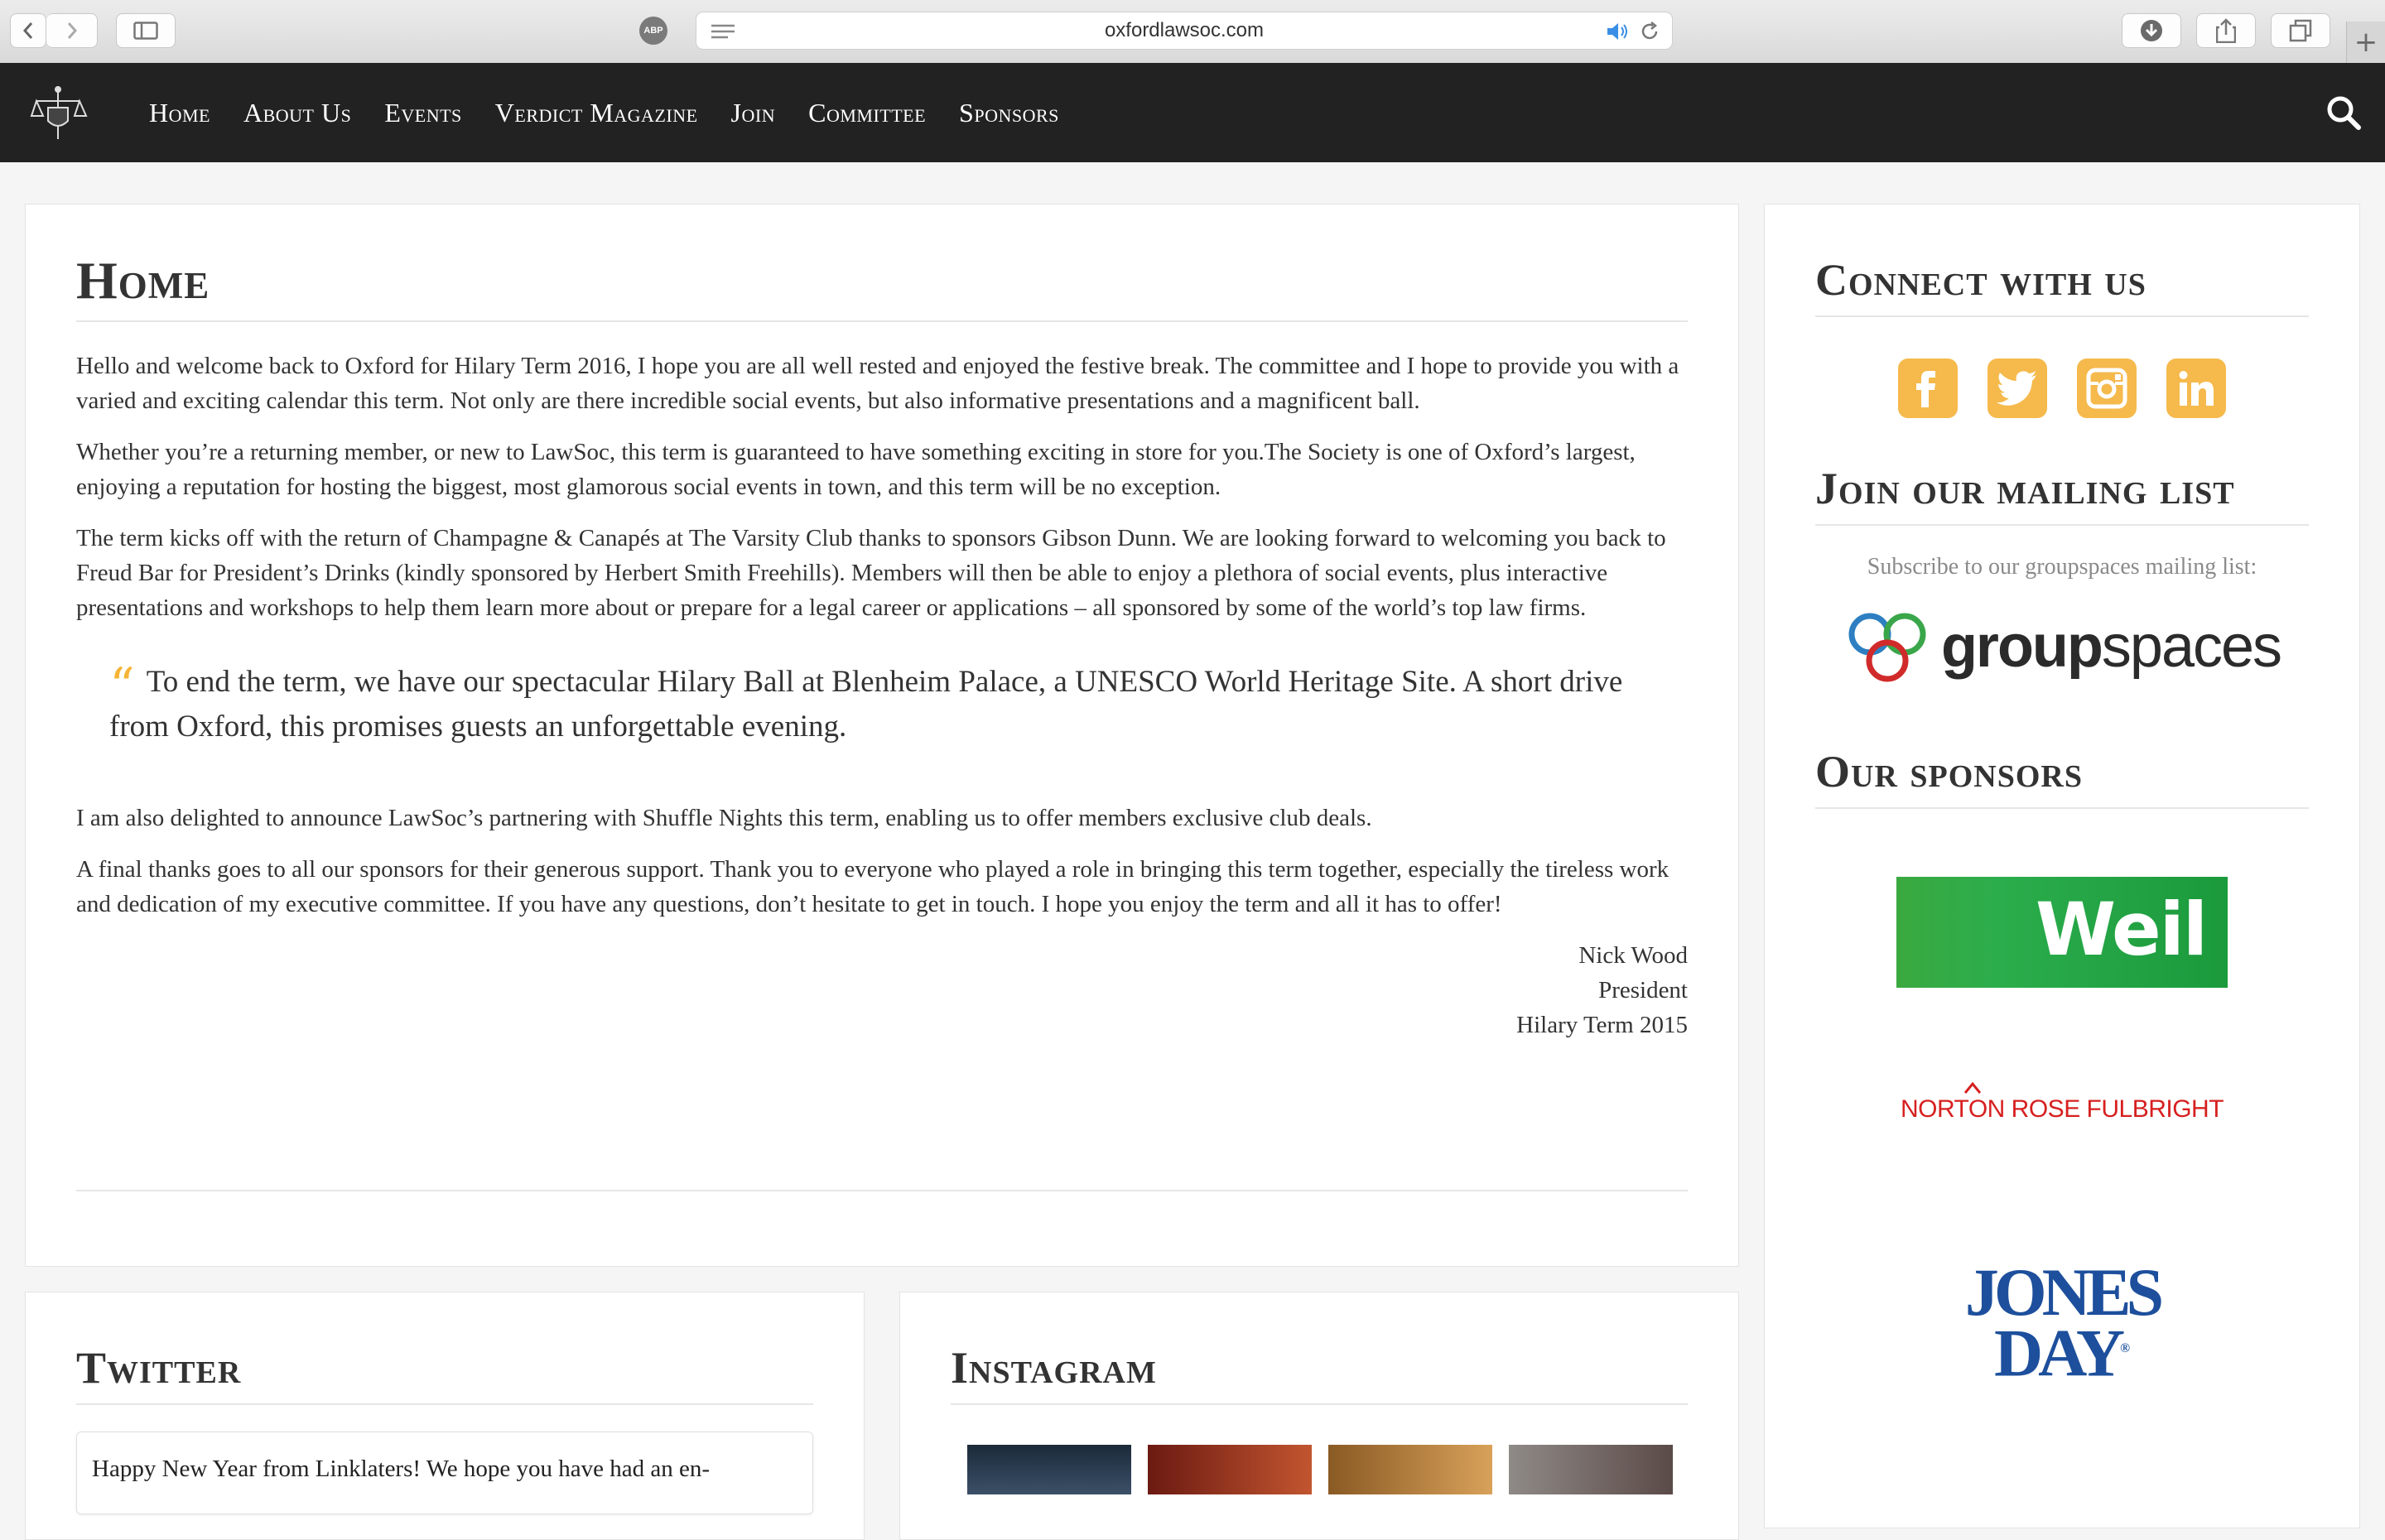  I want to click on signature-term: Hilary Term 2015, so click(1602, 1025).